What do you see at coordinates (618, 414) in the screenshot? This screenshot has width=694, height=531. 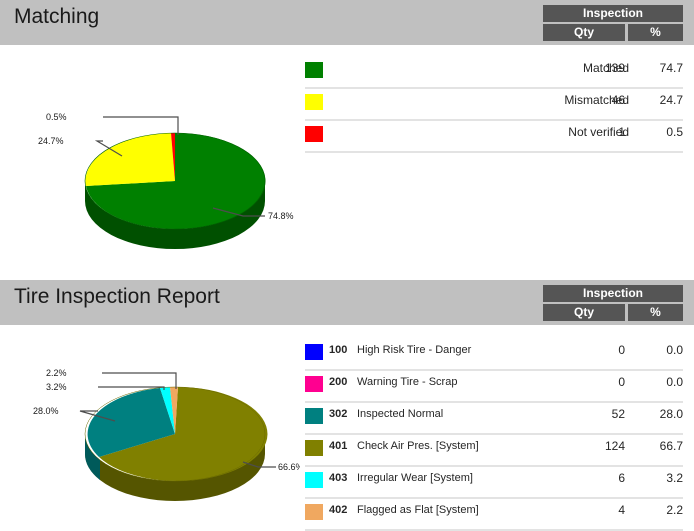 I see `cell-qty: 52` at bounding box center [618, 414].